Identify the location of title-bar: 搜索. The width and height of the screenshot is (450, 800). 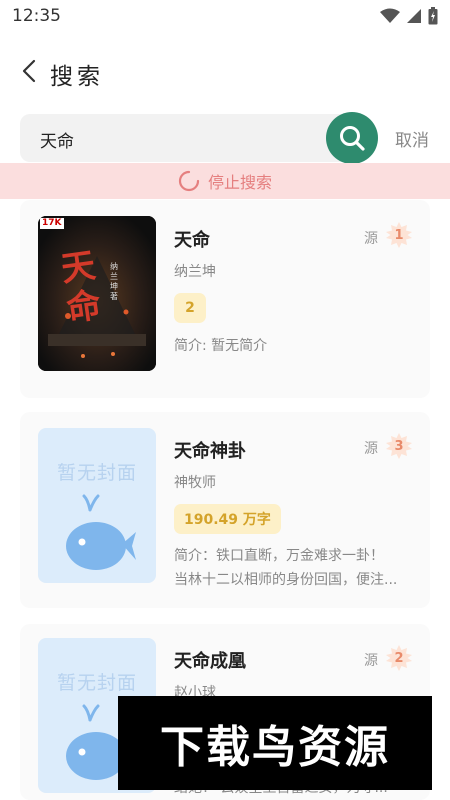
(225, 72).